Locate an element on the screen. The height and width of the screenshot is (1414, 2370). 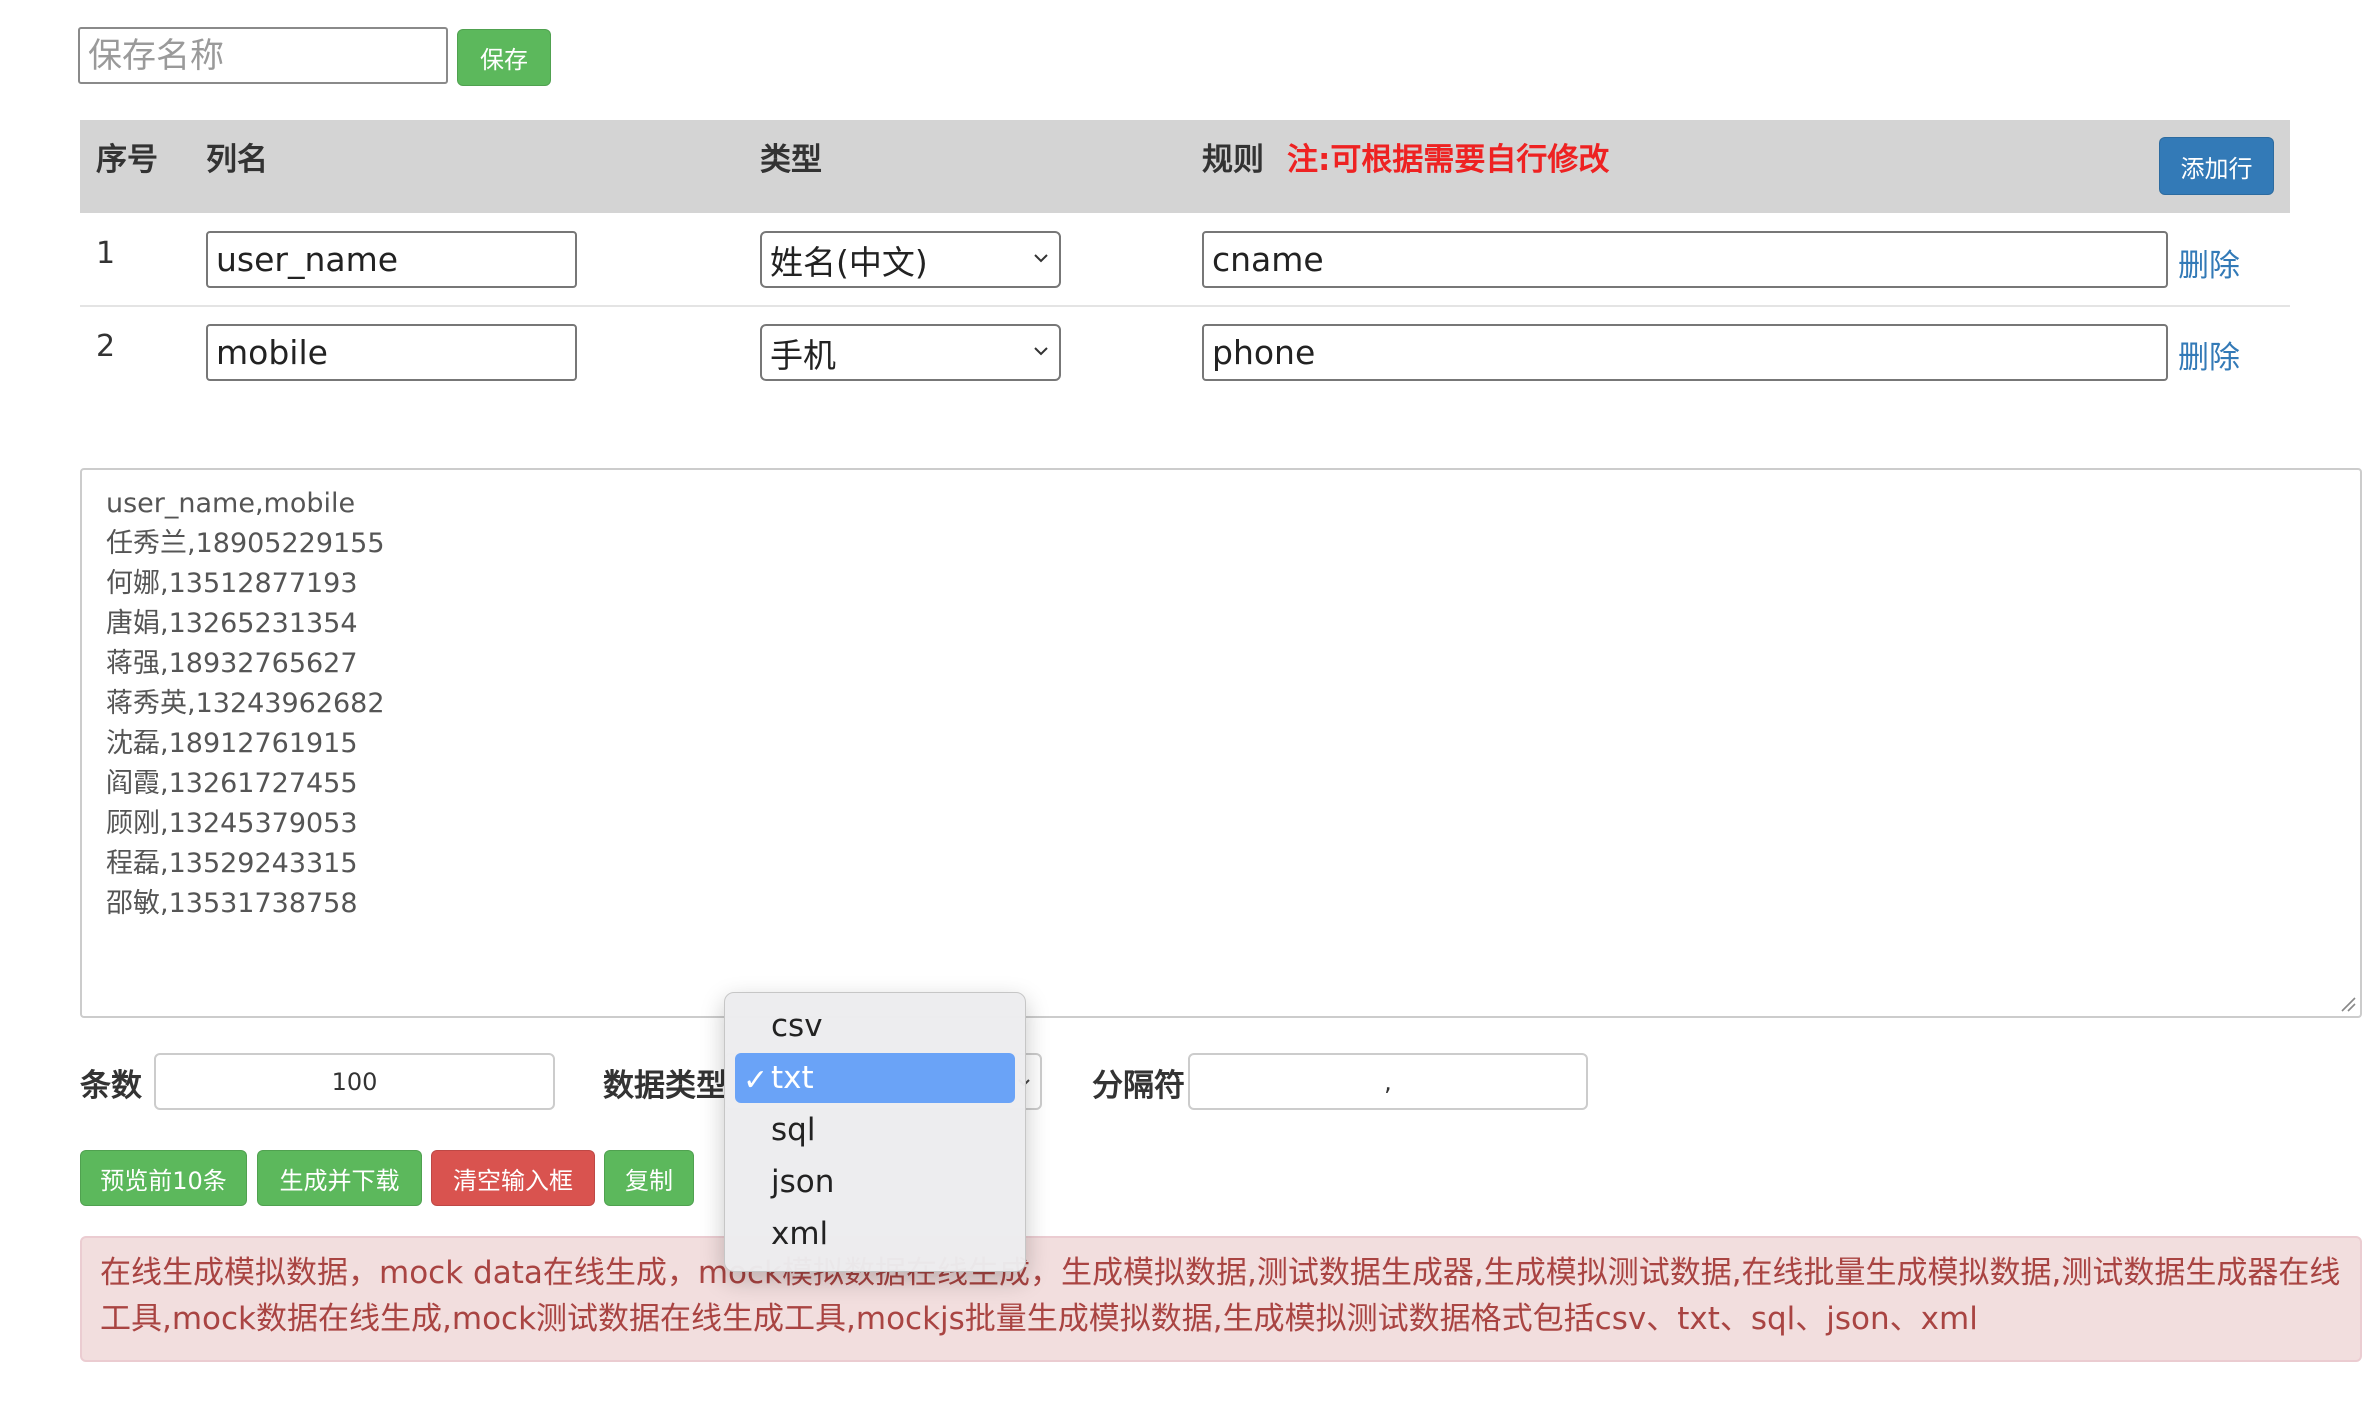
preview-button: 预览前10条 is located at coordinates (163, 1178).